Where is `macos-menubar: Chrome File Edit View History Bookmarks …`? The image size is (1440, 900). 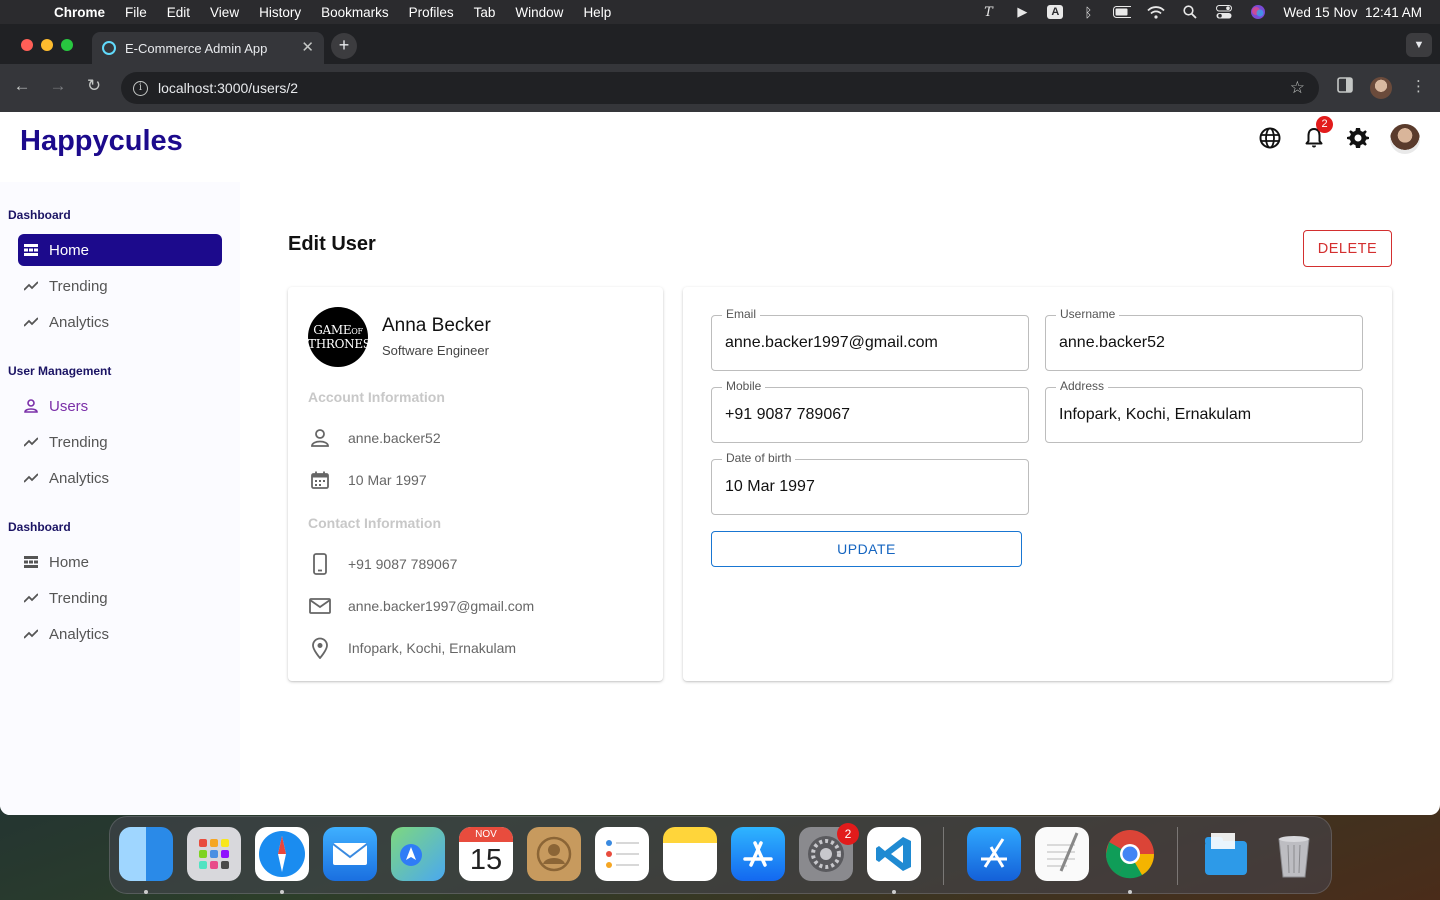 macos-menubar: Chrome File Edit View History Bookmarks … is located at coordinates (720, 12).